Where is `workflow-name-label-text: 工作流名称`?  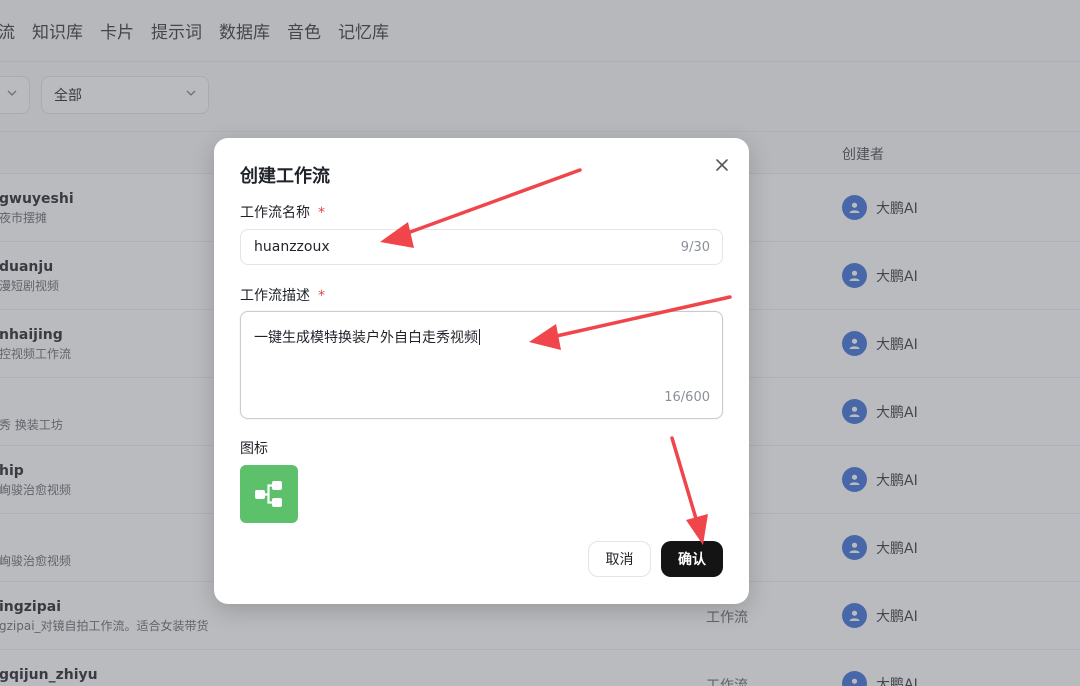 workflow-name-label-text: 工作流名称 is located at coordinates (275, 213).